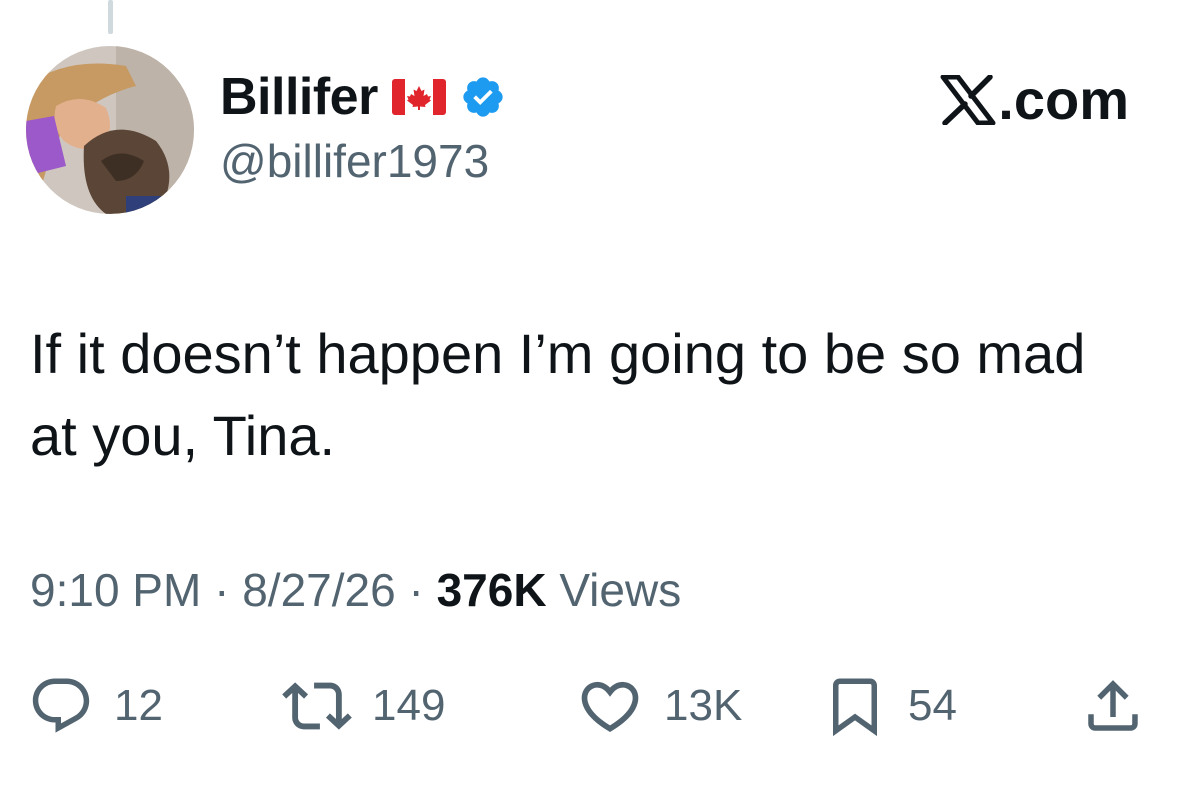  I want to click on like-count: 13K, so click(703, 705).